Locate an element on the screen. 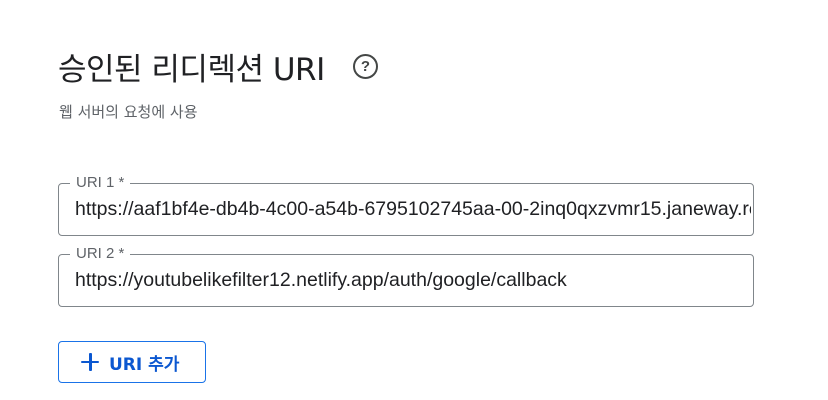 The width and height of the screenshot is (828, 400). plus-icon is located at coordinates (90, 362).